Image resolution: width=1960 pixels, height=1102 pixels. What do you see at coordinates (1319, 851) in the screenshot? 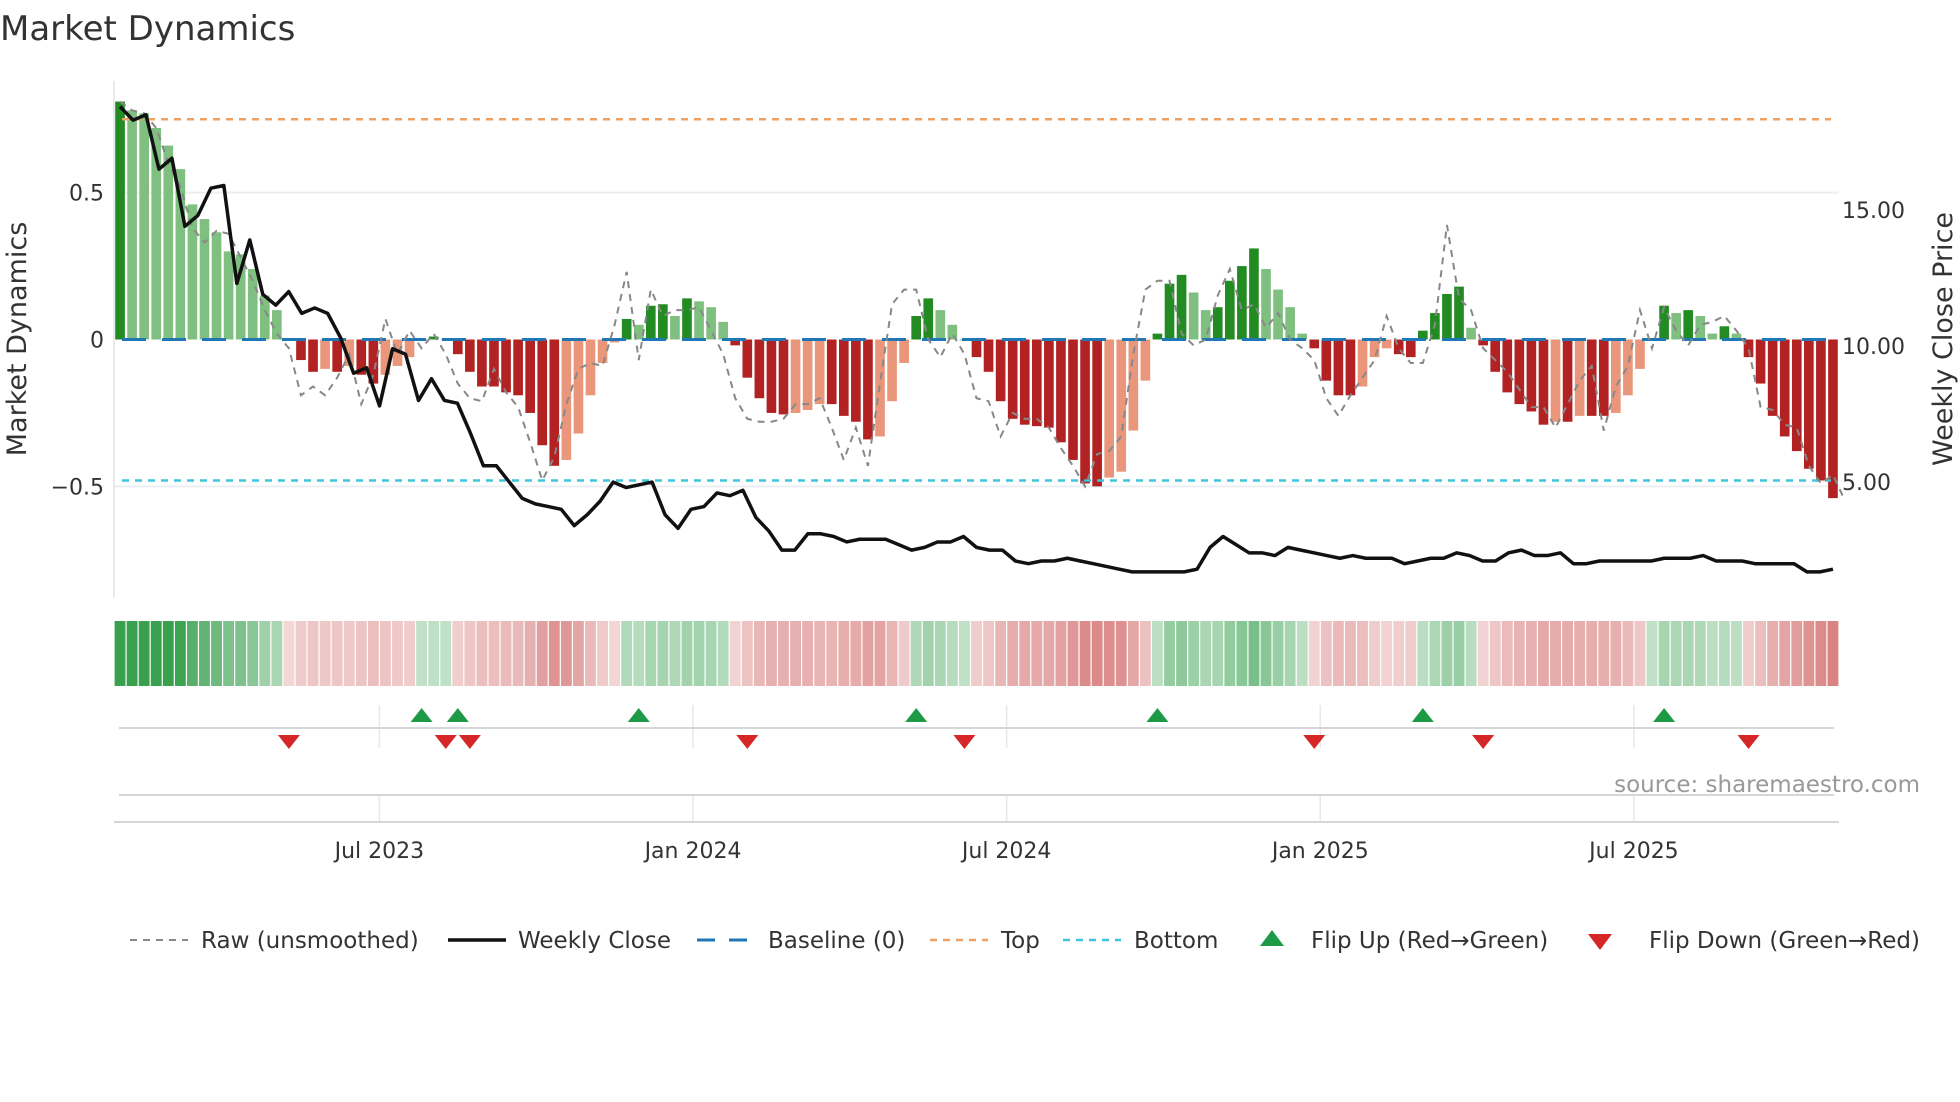
I see `x-tick-label: Jan 2025` at bounding box center [1319, 851].